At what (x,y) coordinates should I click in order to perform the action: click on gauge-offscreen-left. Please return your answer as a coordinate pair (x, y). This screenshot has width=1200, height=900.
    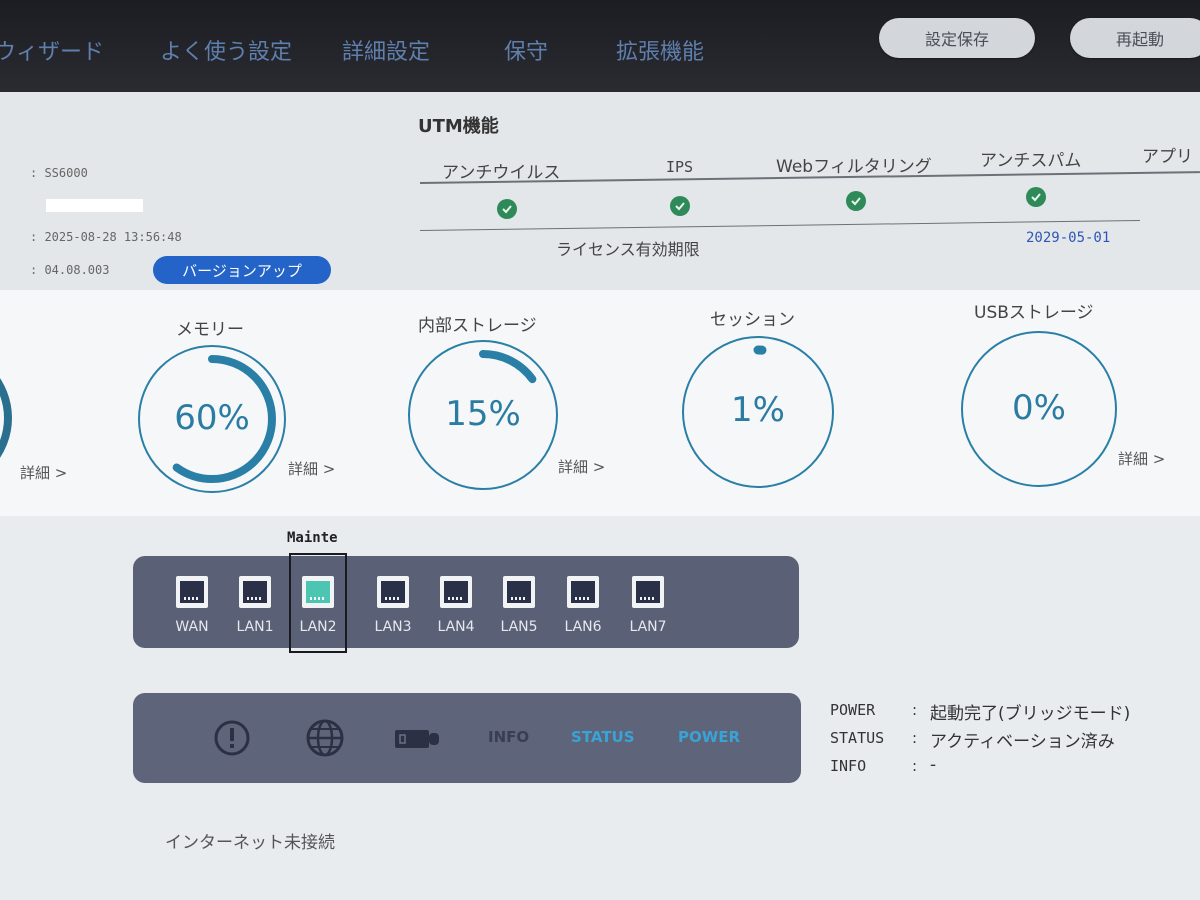
    Looking at the image, I should click on (6, 418).